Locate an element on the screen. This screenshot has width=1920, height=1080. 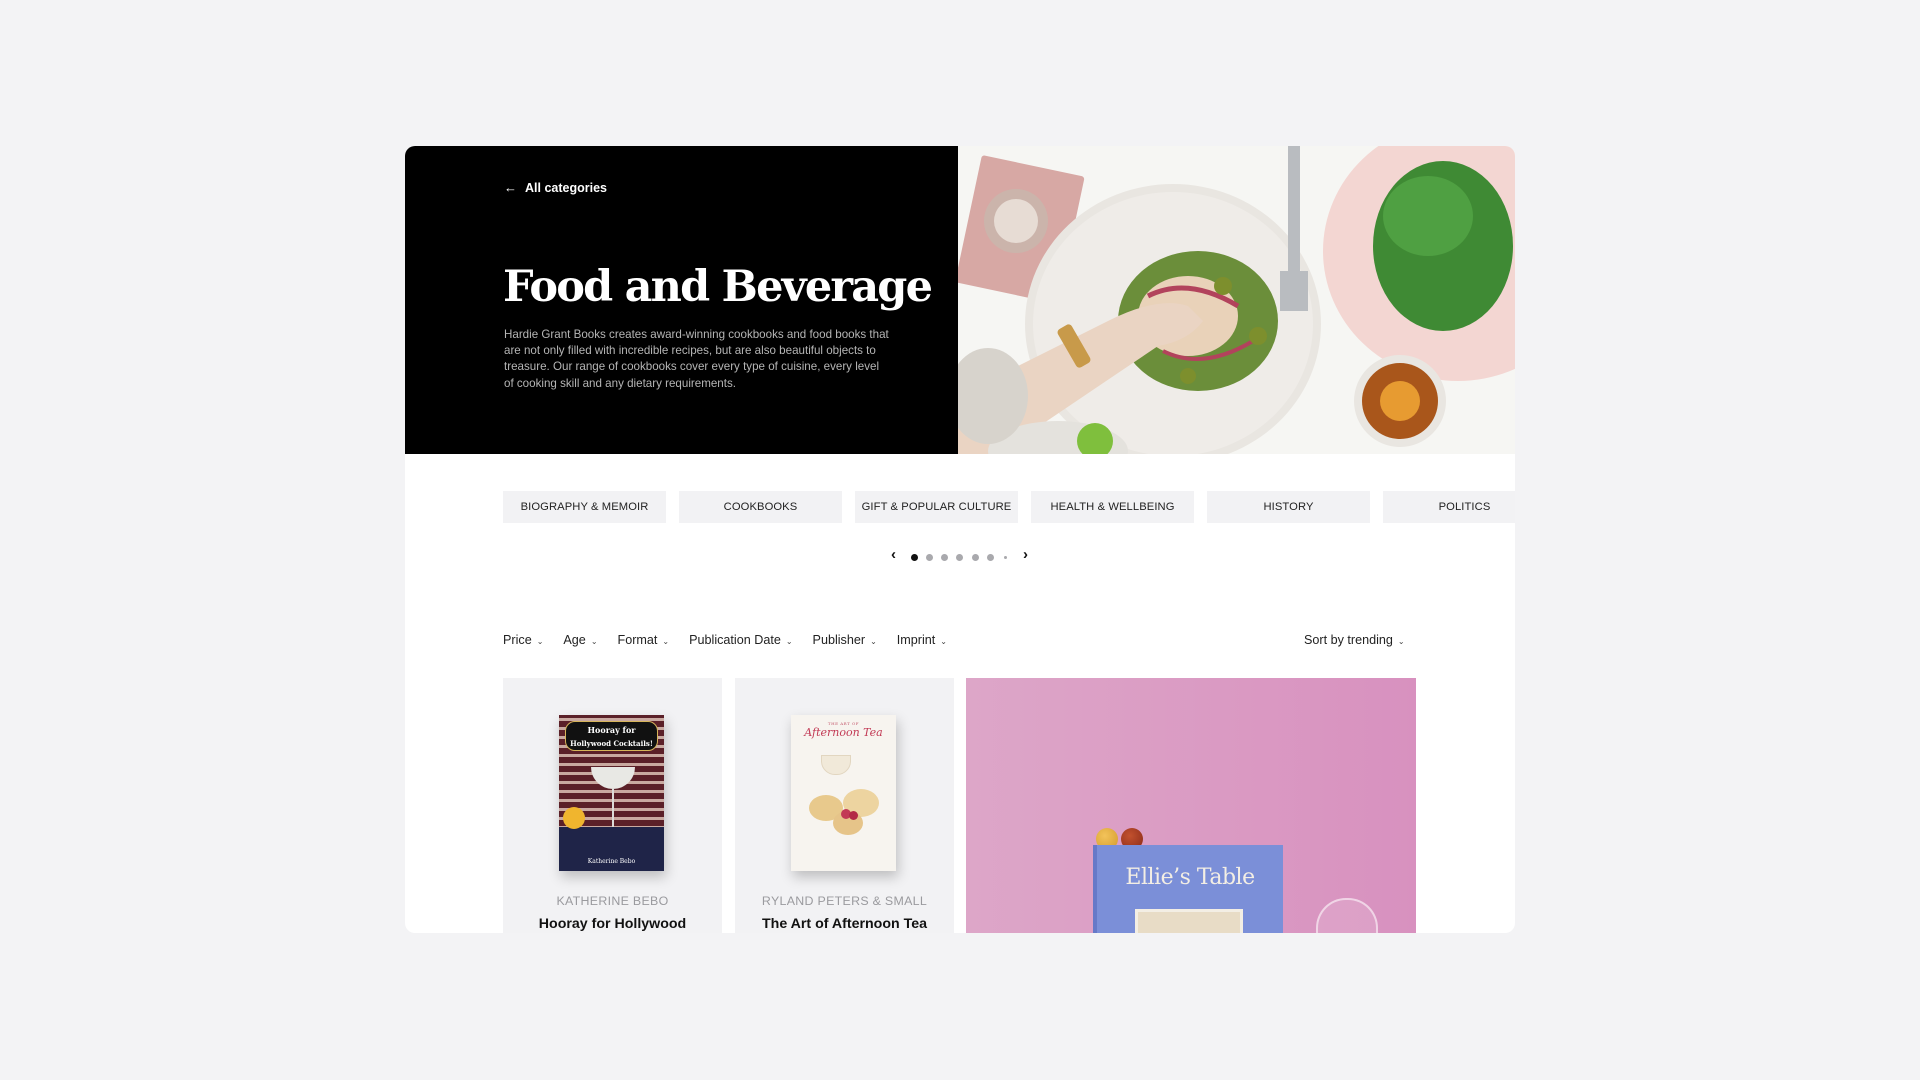
sort-dropdown: Sort by trending ⌄ is located at coordinates (1354, 640).